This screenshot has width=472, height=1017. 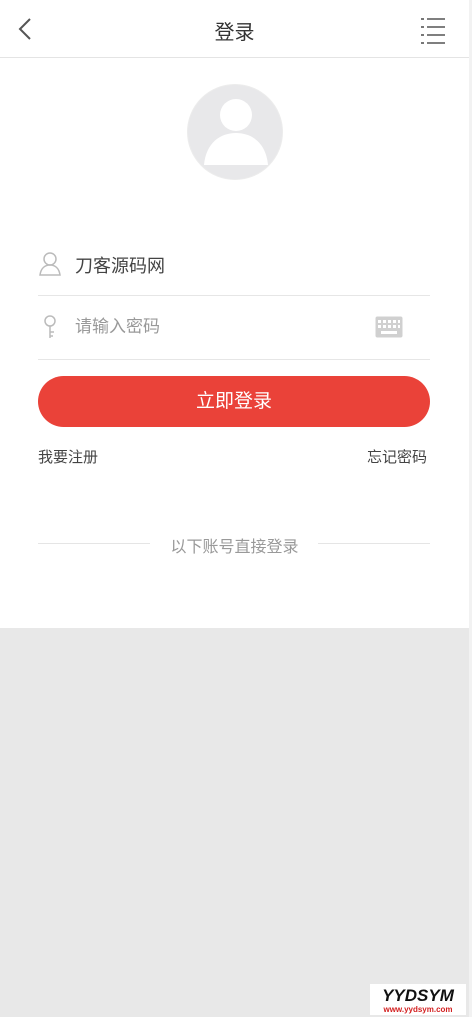 I want to click on top-bar: 登录, so click(x=234, y=29).